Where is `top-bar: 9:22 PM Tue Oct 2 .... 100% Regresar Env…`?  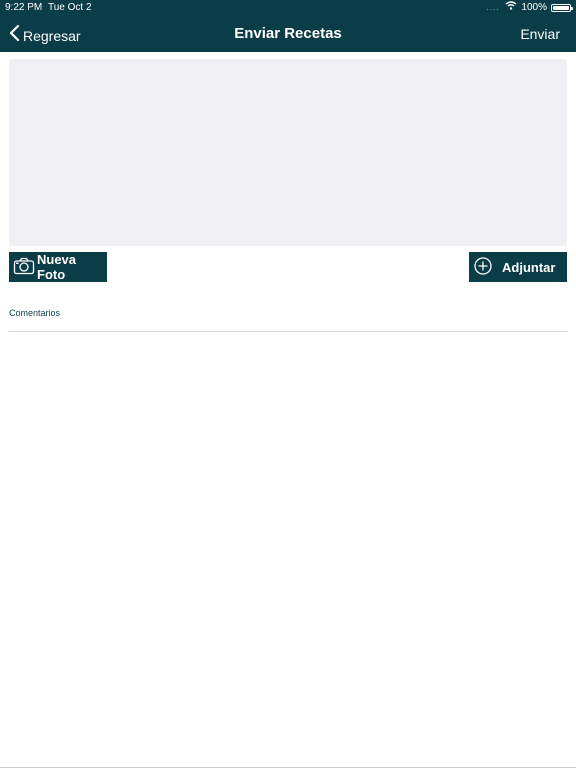 top-bar: 9:22 PM Tue Oct 2 .... 100% Regresar Env… is located at coordinates (288, 26).